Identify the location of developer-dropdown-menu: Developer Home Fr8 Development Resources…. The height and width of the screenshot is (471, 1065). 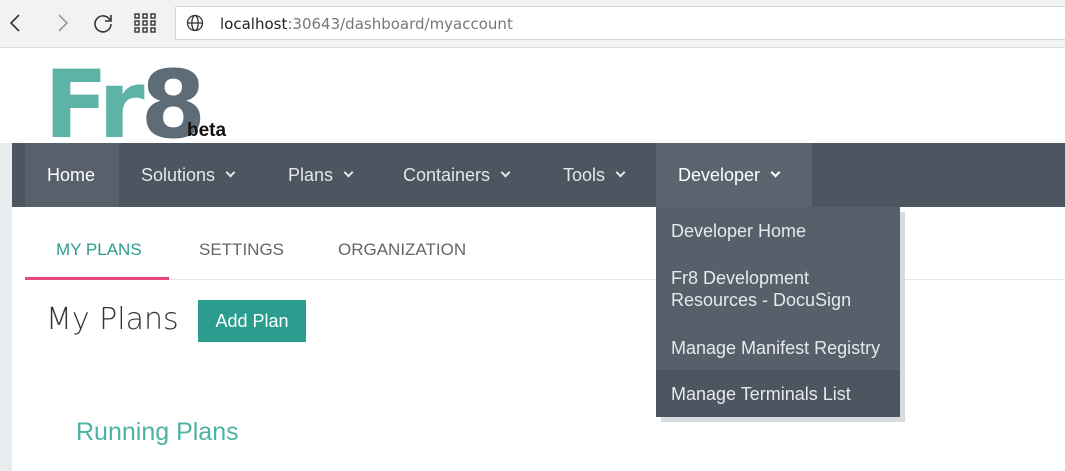
(778, 312).